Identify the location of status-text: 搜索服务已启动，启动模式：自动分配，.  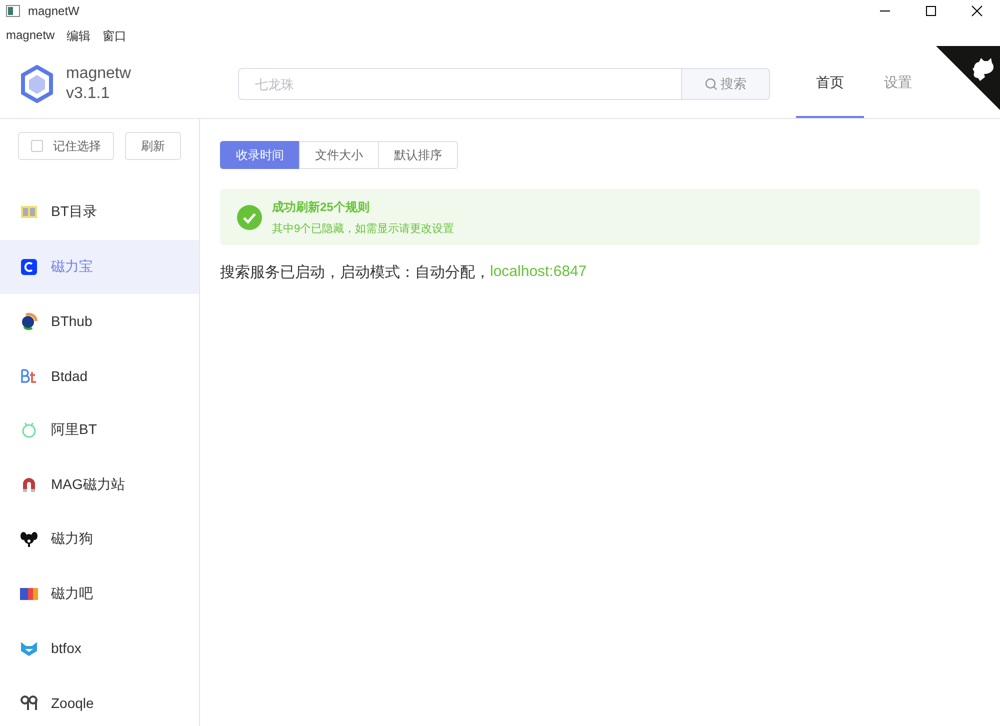
(355, 272).